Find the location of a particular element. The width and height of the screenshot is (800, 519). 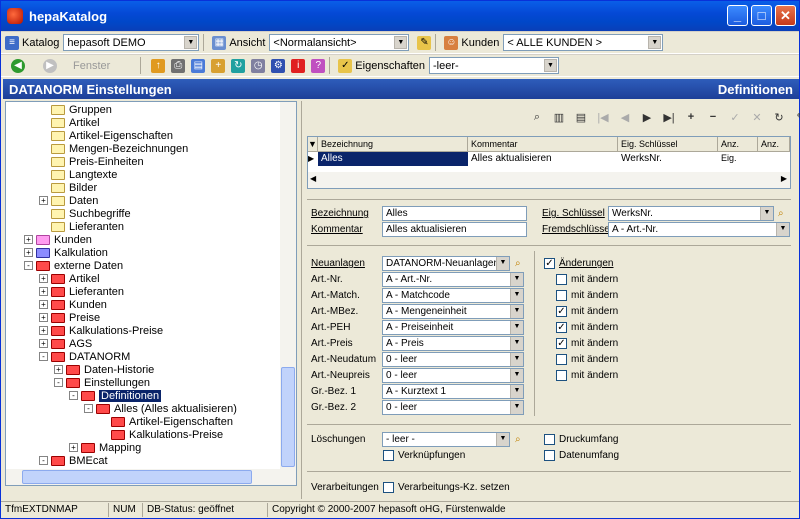

filter-icon: ▤ is located at coordinates (581, 117).